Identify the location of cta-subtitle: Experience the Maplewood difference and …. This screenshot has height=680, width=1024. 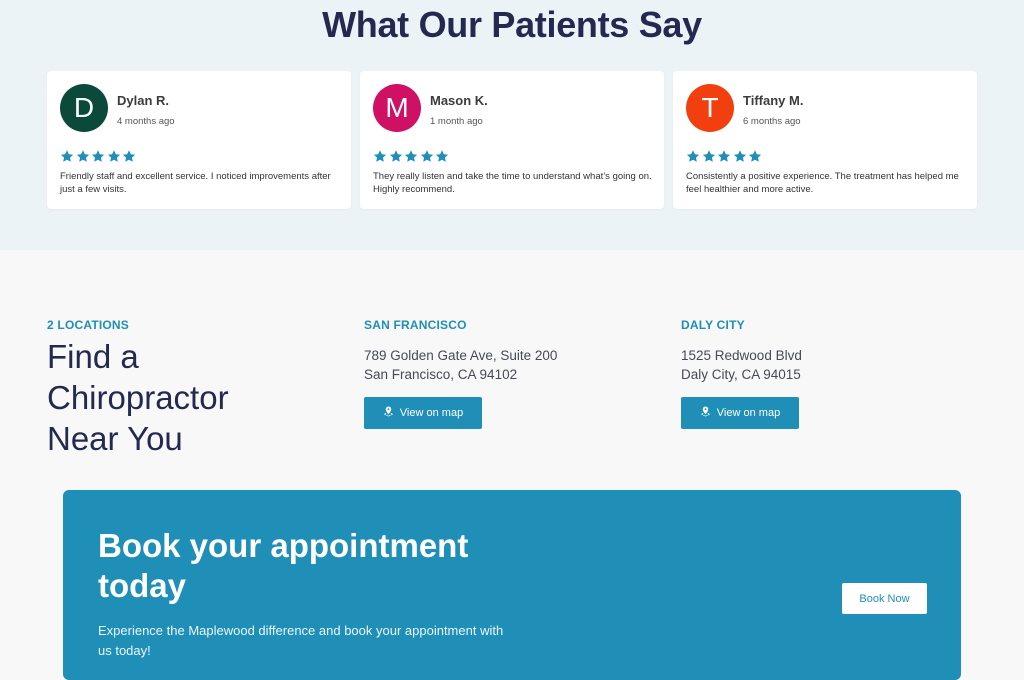
(301, 640).